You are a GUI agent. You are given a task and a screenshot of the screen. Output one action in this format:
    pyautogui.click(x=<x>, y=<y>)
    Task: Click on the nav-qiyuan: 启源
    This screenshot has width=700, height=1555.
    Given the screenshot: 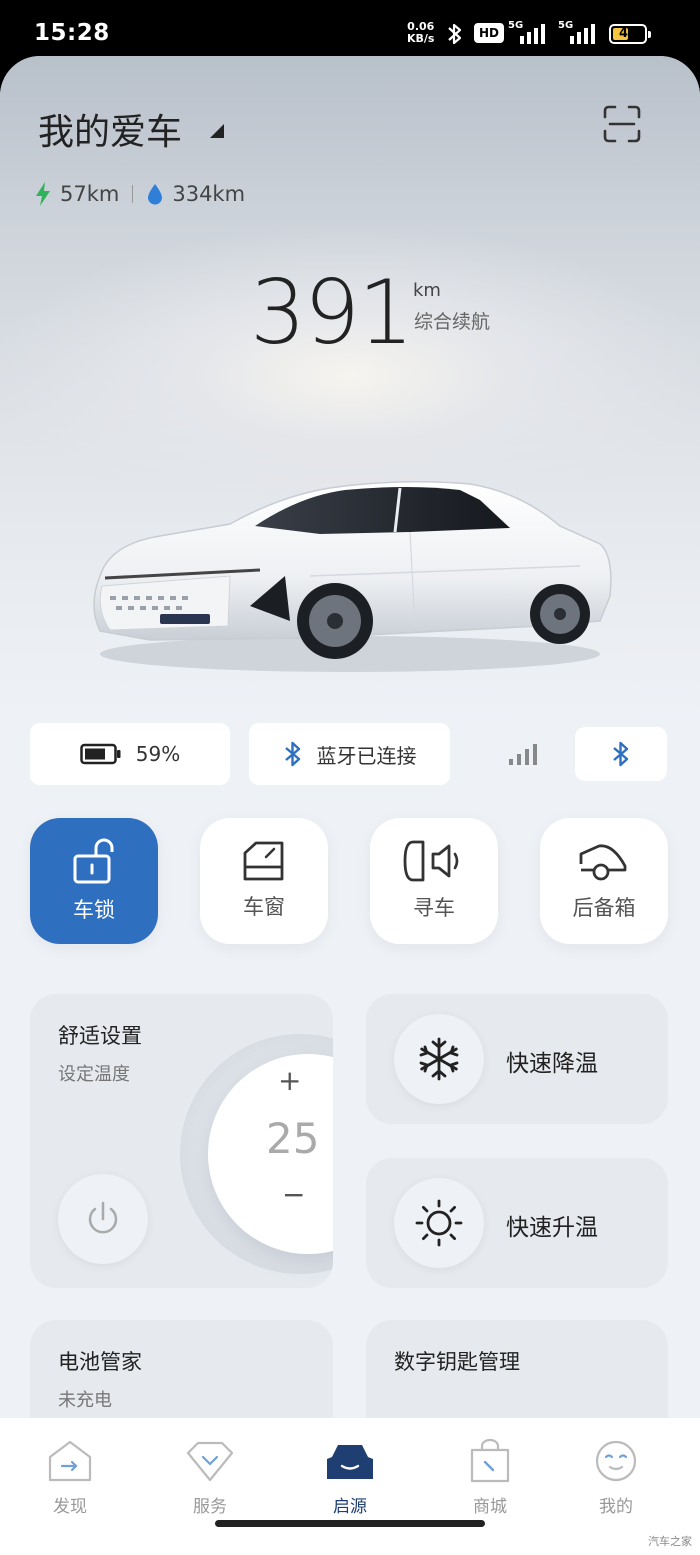 What is the action you would take?
    pyautogui.click(x=350, y=1476)
    